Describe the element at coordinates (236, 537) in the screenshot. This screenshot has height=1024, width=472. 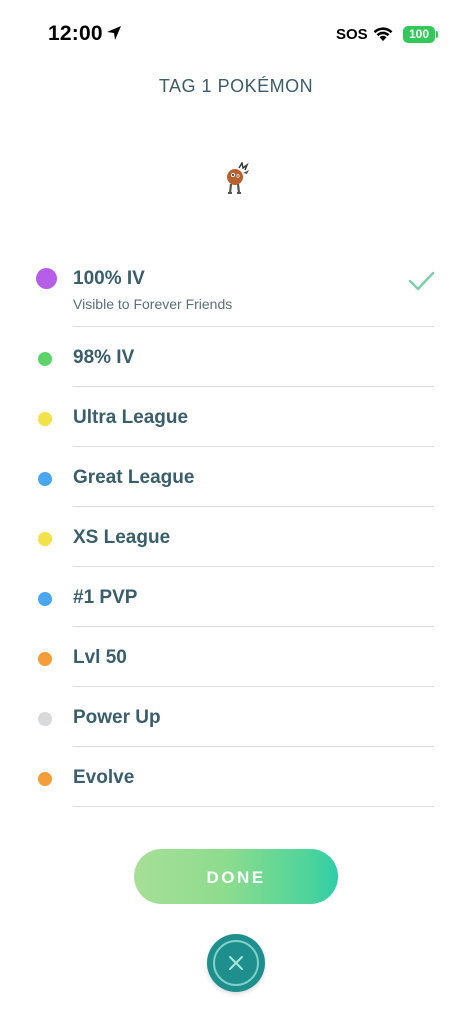
I see `tag-row-xs-league: XS League` at that location.